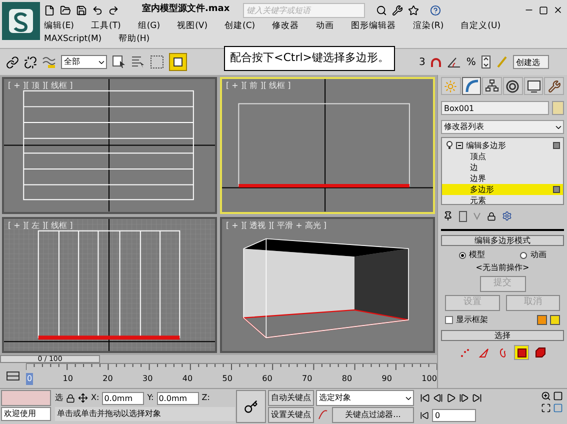 The image size is (567, 424). Describe the element at coordinates (477, 398) in the screenshot. I see `go-to-end-icon` at that location.